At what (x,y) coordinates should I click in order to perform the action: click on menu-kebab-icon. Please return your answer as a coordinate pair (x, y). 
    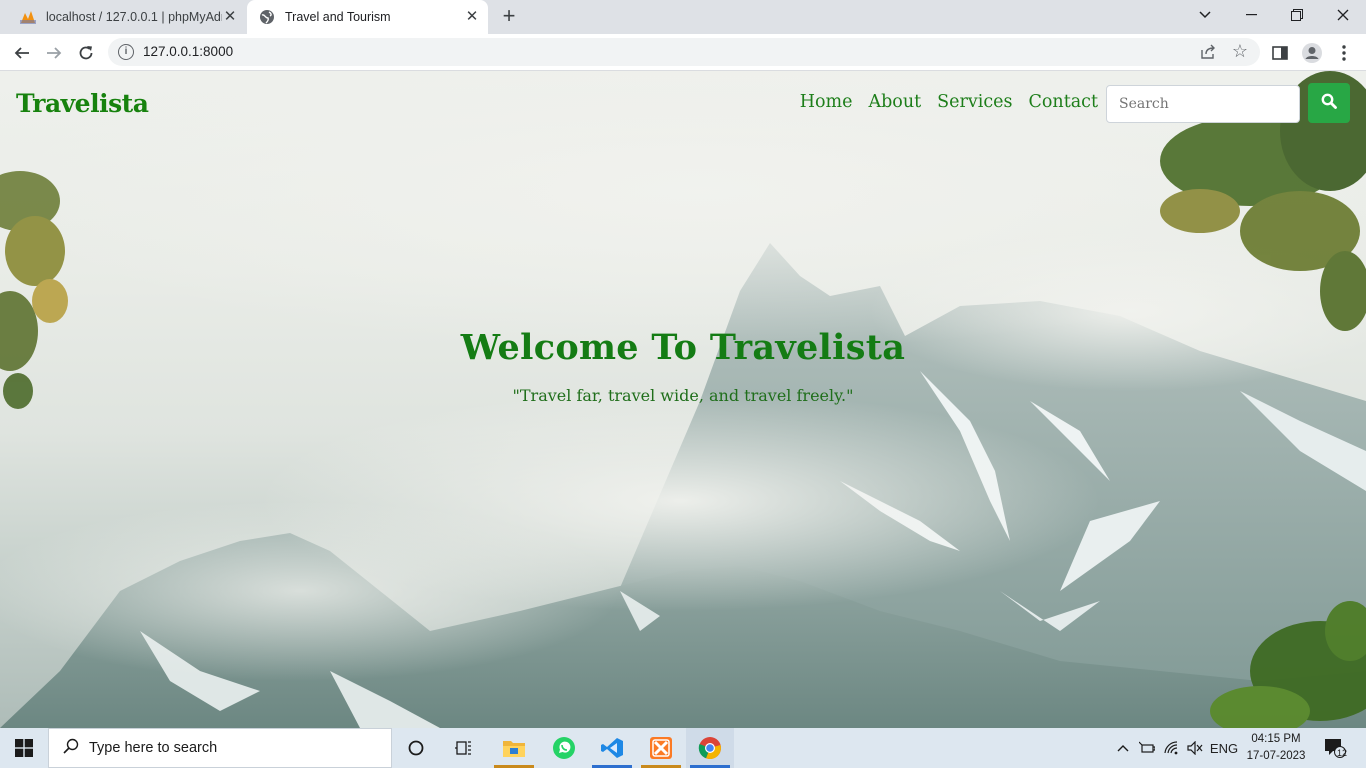
    Looking at the image, I should click on (1344, 53).